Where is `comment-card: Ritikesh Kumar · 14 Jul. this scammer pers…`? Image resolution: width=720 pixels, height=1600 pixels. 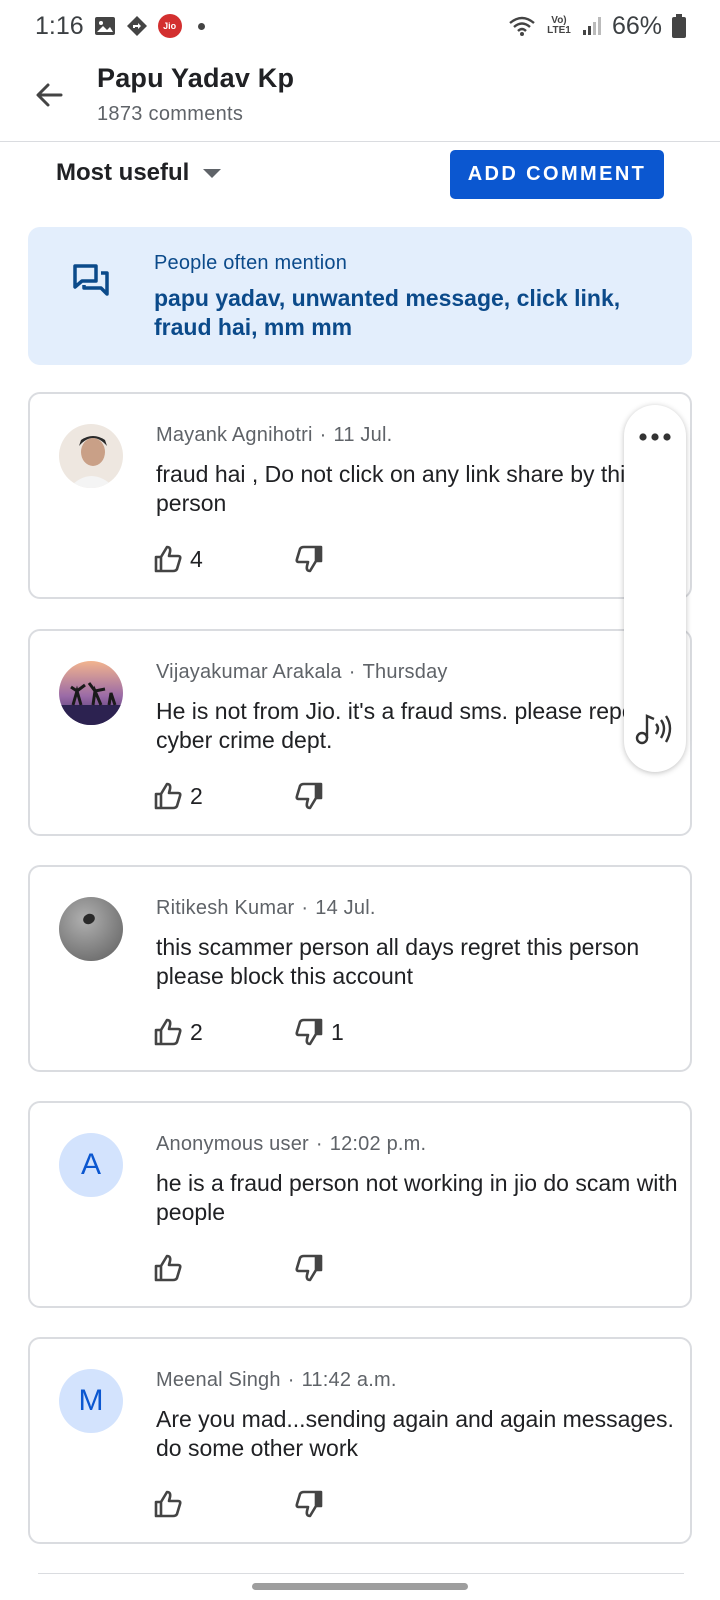 comment-card: Ritikesh Kumar · 14 Jul. this scammer pers… is located at coordinates (360, 968).